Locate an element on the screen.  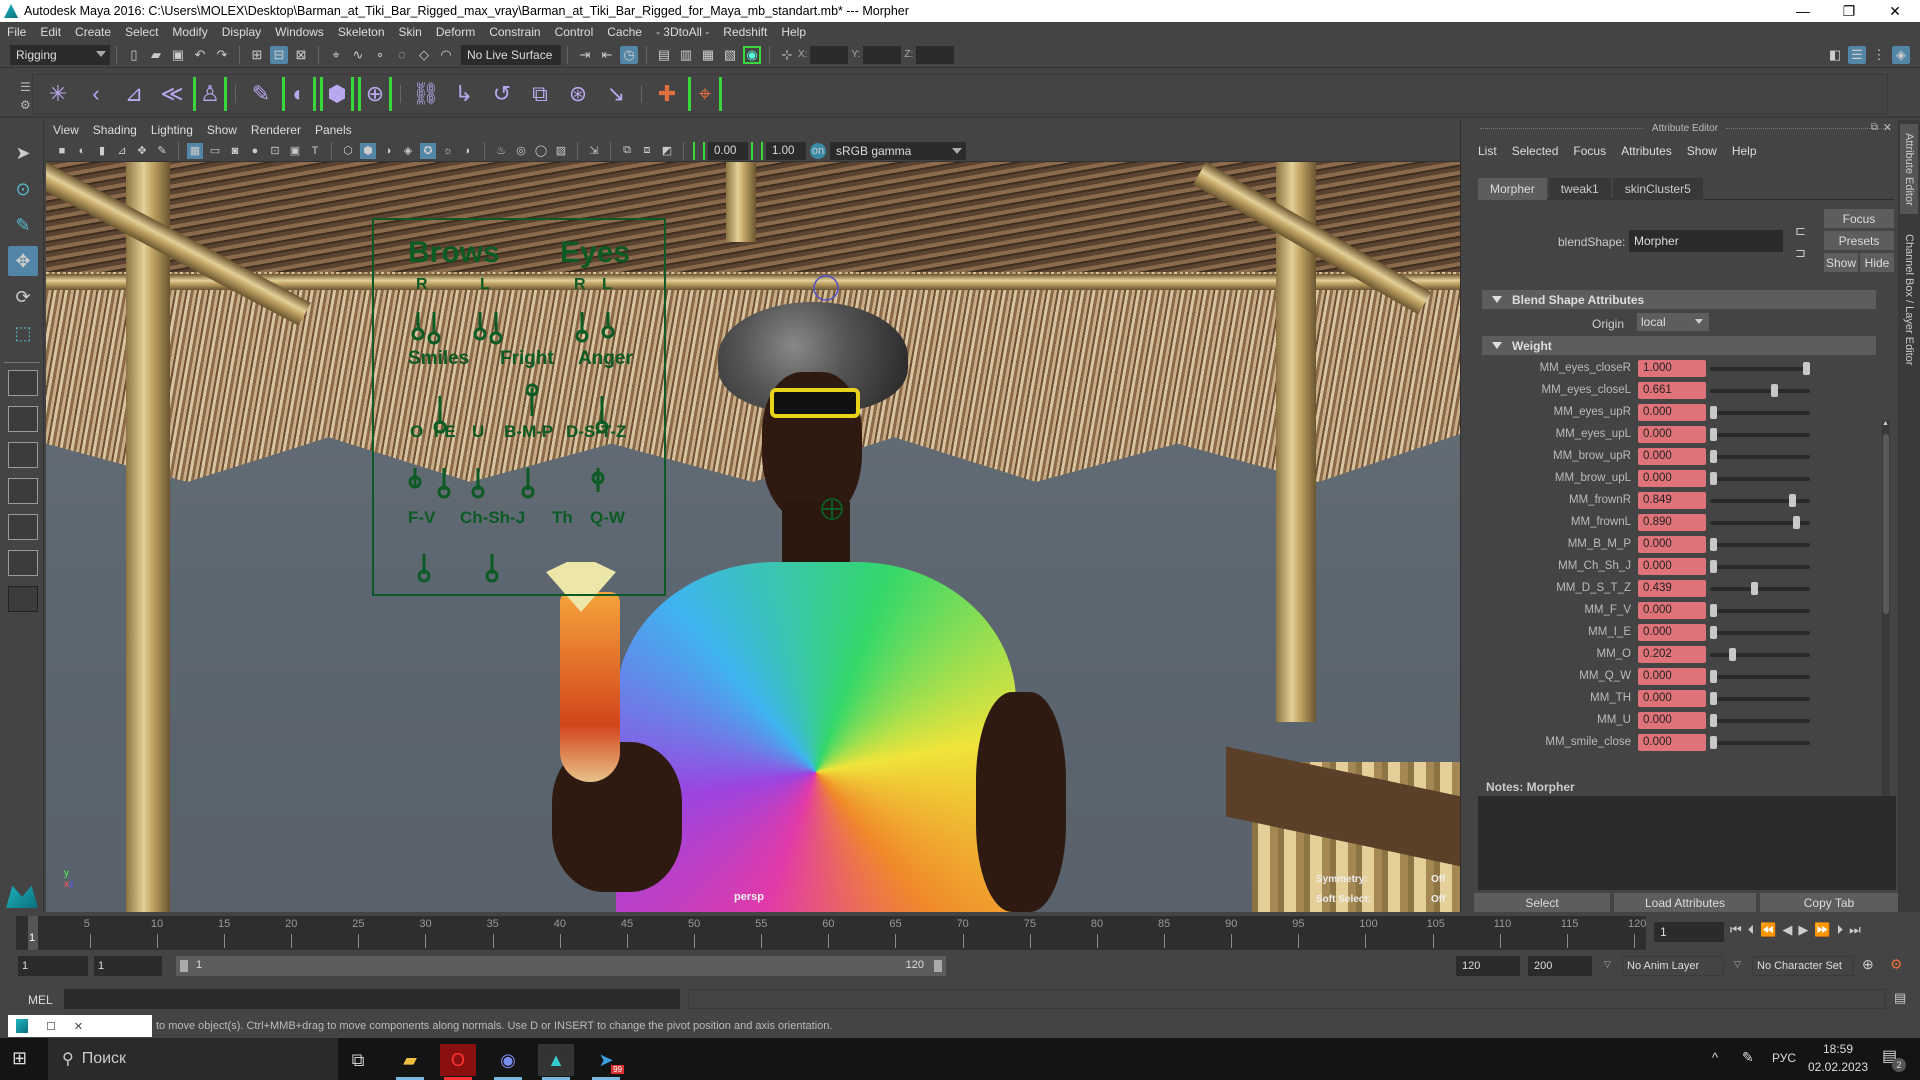
script-editor-icon: ▤ is located at coordinates (1900, 998).